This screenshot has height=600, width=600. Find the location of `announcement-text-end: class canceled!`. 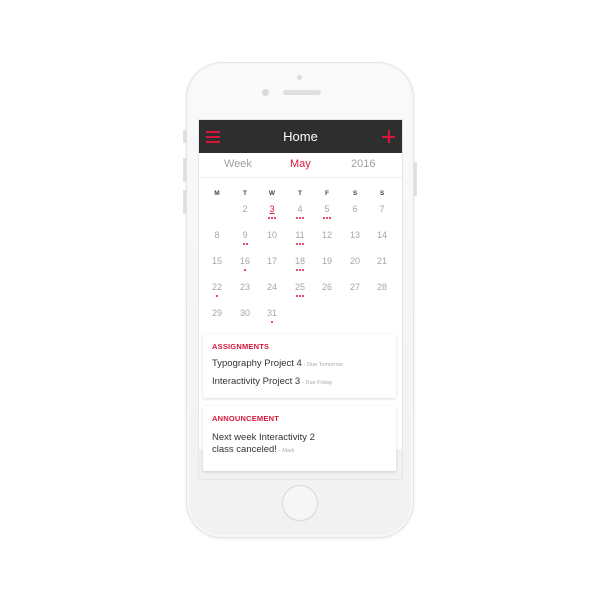

announcement-text-end: class canceled! is located at coordinates (244, 449).